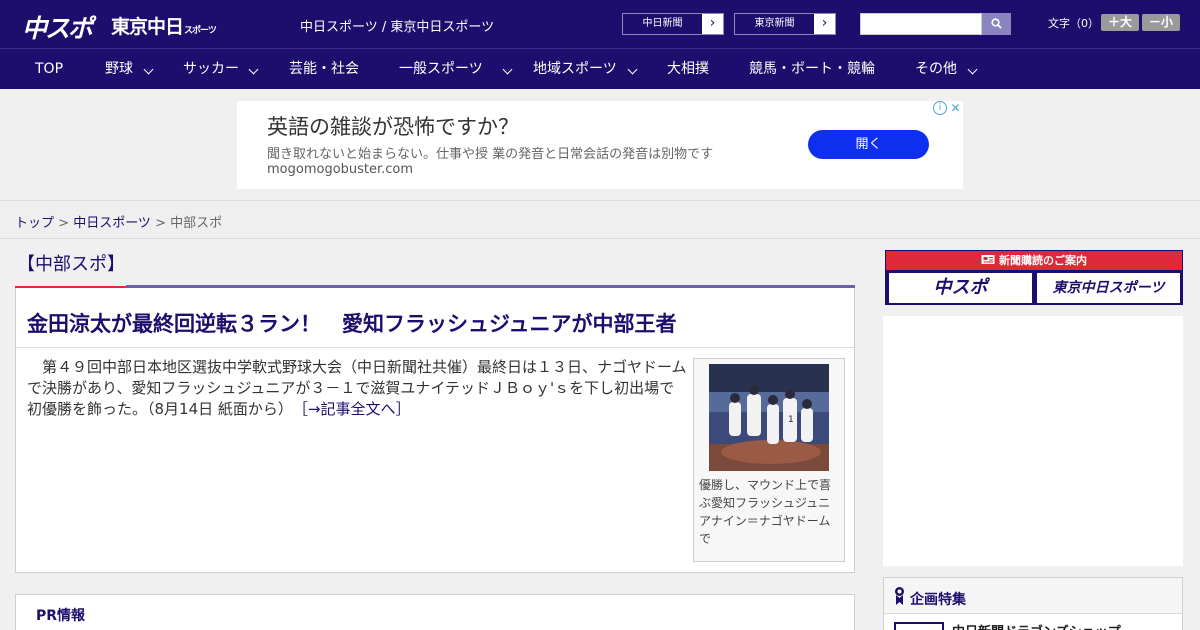  I want to click on subscription-heading-text: 新聞購読のご案内, so click(1043, 260).